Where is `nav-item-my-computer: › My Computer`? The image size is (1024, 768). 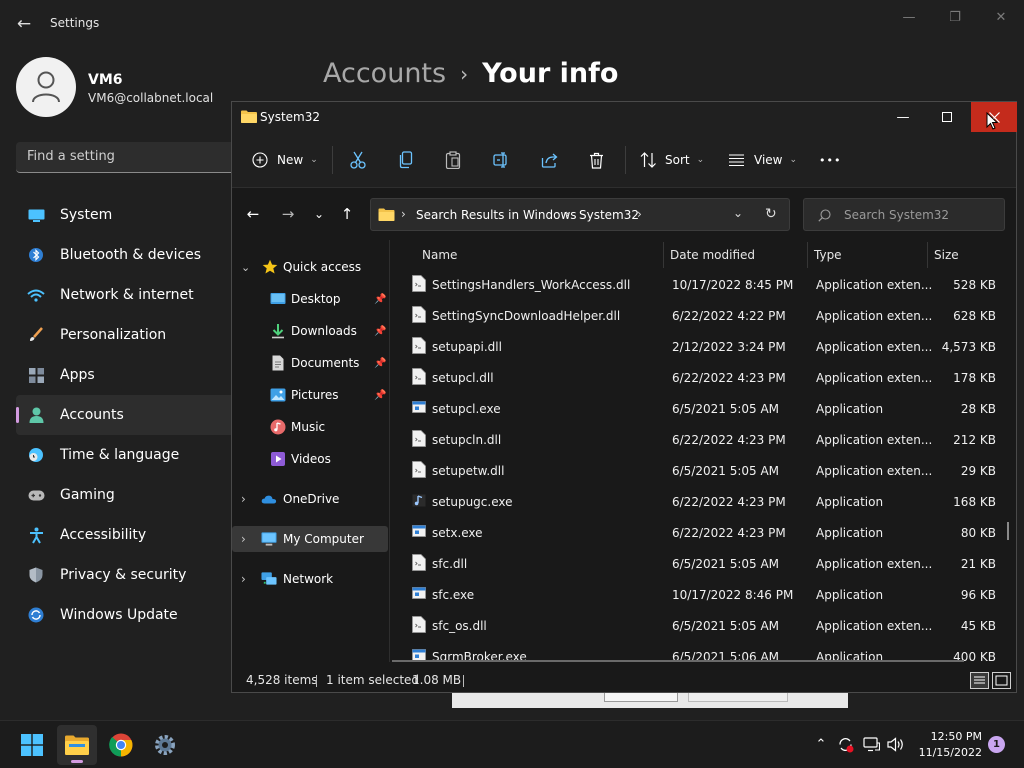
nav-item-my-computer: › My Computer is located at coordinates (310, 539).